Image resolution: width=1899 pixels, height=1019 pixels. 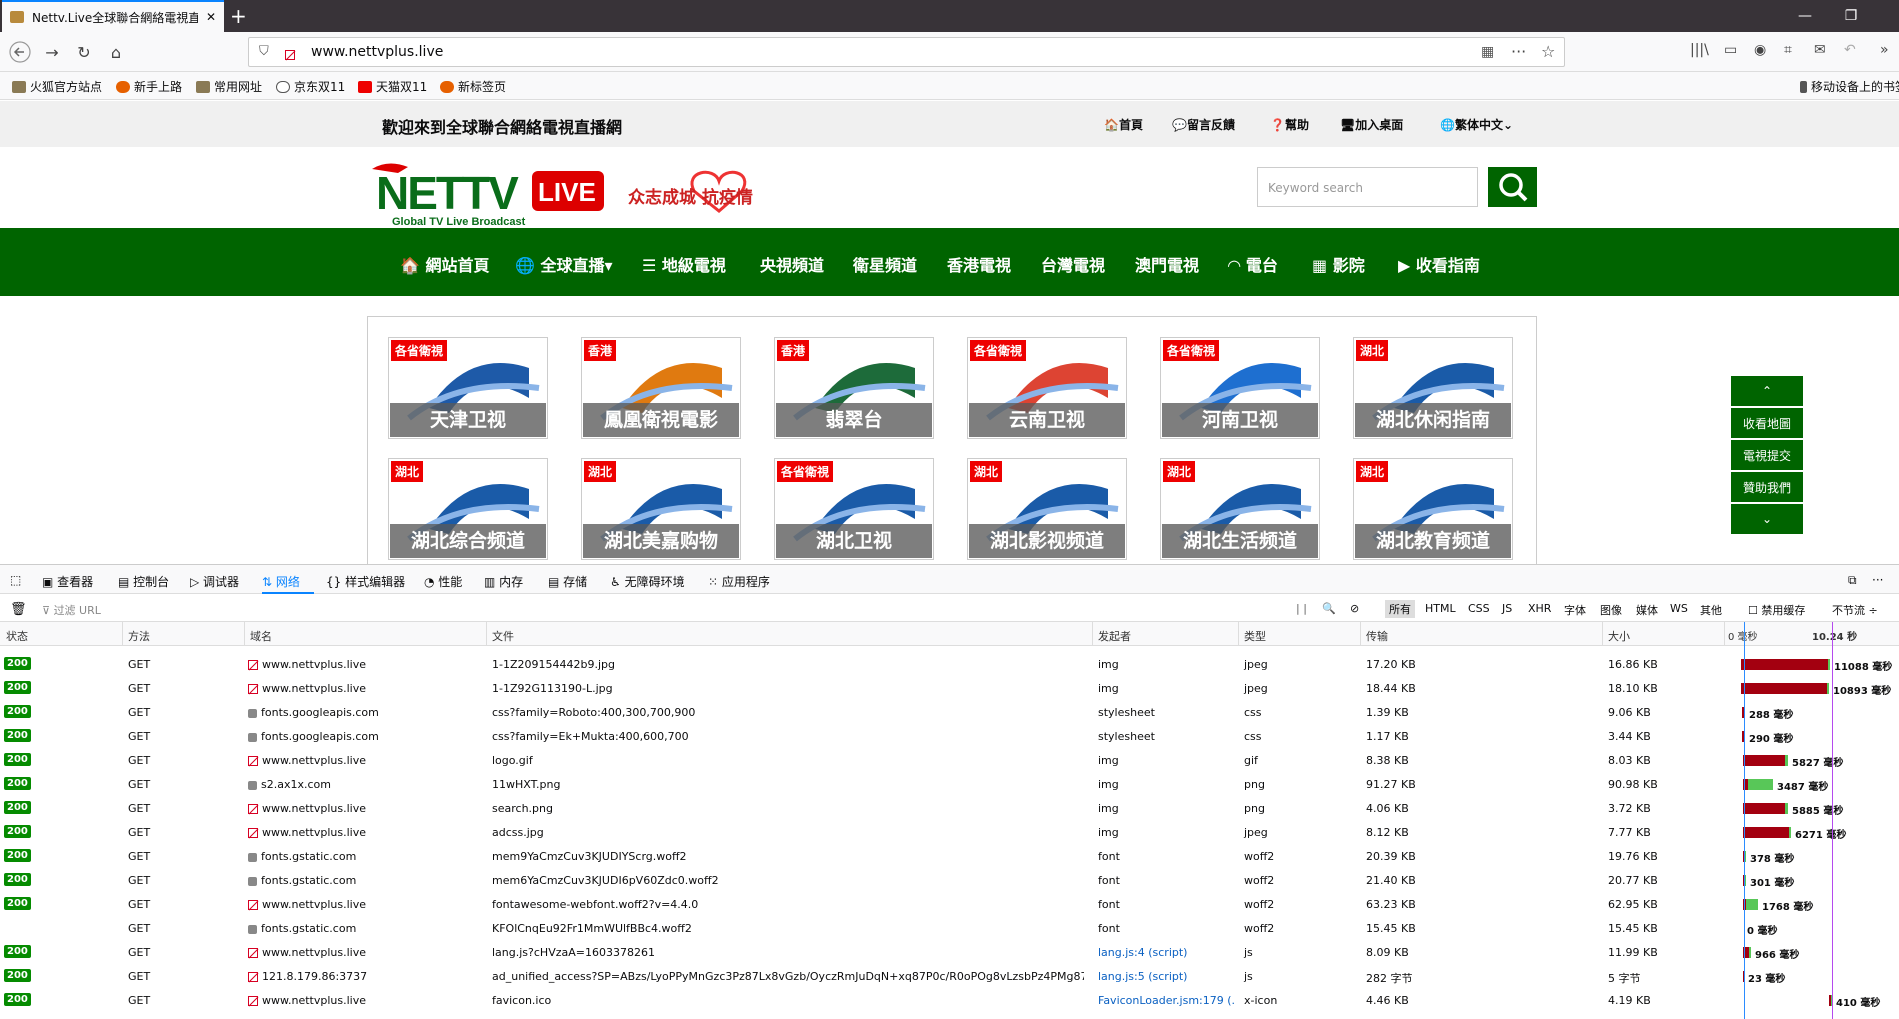 I want to click on bookmark-folder: 常用网址, so click(x=229, y=86).